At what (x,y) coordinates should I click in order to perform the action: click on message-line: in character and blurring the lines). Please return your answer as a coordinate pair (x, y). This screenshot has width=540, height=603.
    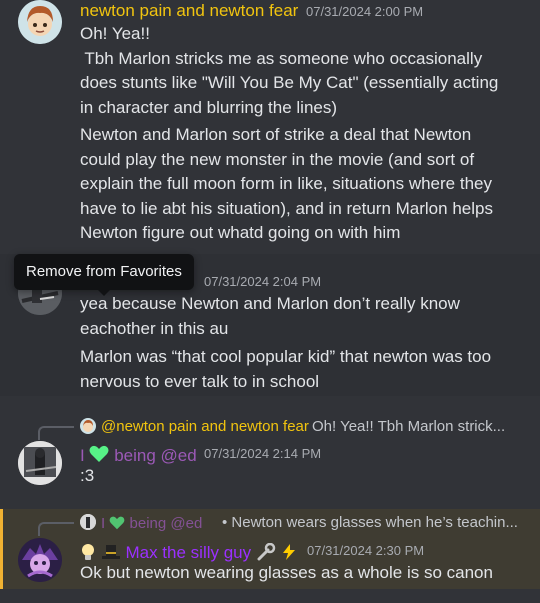
    Looking at the image, I should click on (209, 107).